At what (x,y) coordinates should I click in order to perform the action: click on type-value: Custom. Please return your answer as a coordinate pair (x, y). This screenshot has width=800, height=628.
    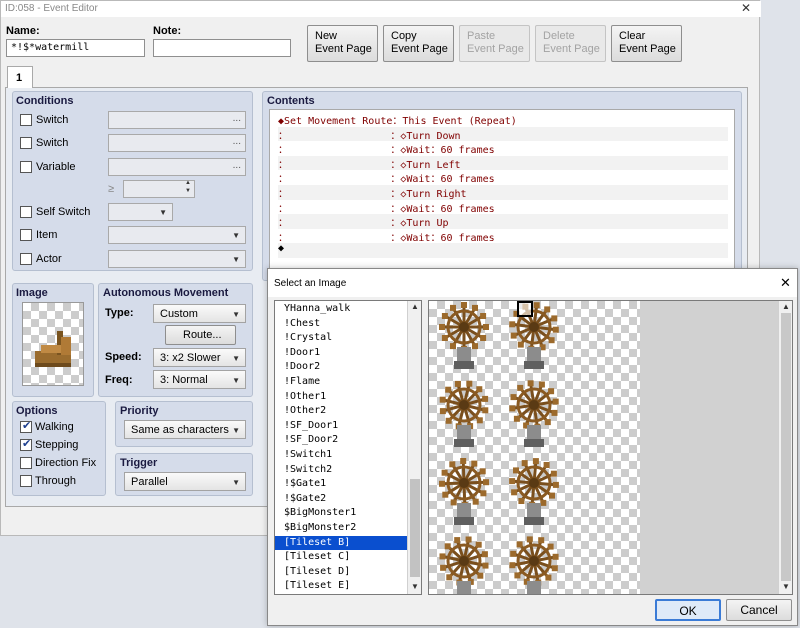
    Looking at the image, I should click on (179, 314).